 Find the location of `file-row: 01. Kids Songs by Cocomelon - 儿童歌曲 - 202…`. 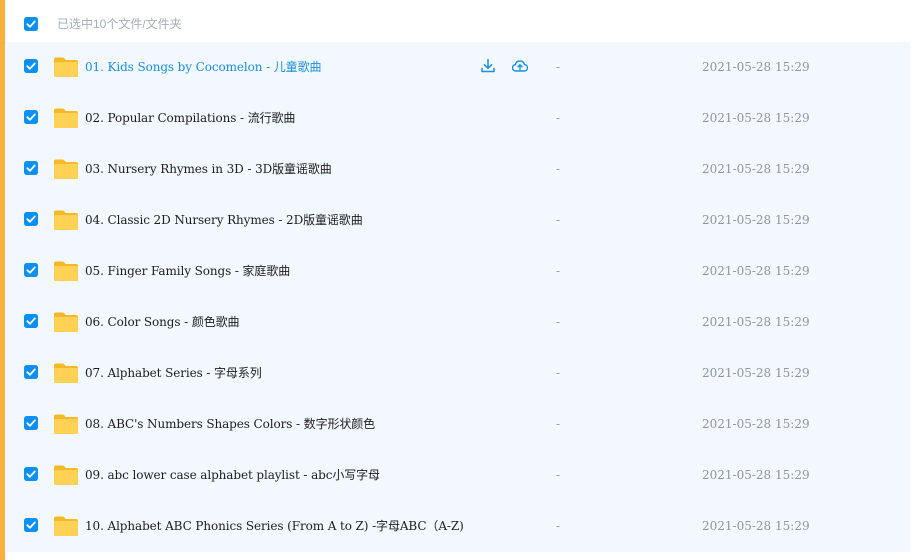

file-row: 01. Kids Songs by Cocomelon - 儿童歌曲 - 202… is located at coordinates (457, 67).